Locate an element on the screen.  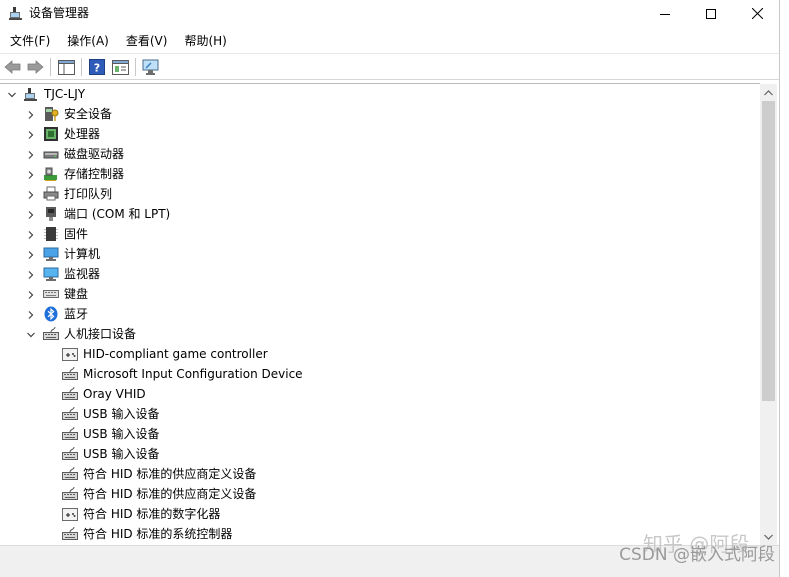
tree-item-label: 监视器 is located at coordinates (82, 274).